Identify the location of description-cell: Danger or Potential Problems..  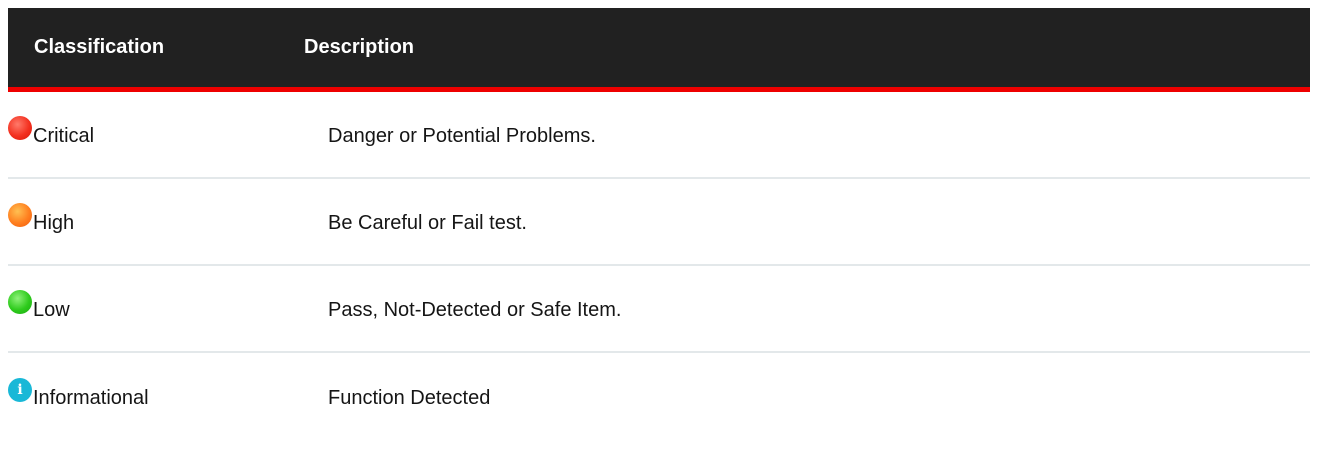
(462, 136).